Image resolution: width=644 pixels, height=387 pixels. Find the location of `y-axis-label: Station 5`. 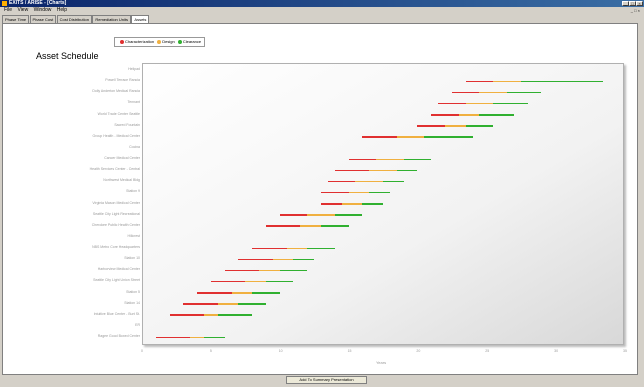

y-axis-label: Station 5 is located at coordinates (133, 291).